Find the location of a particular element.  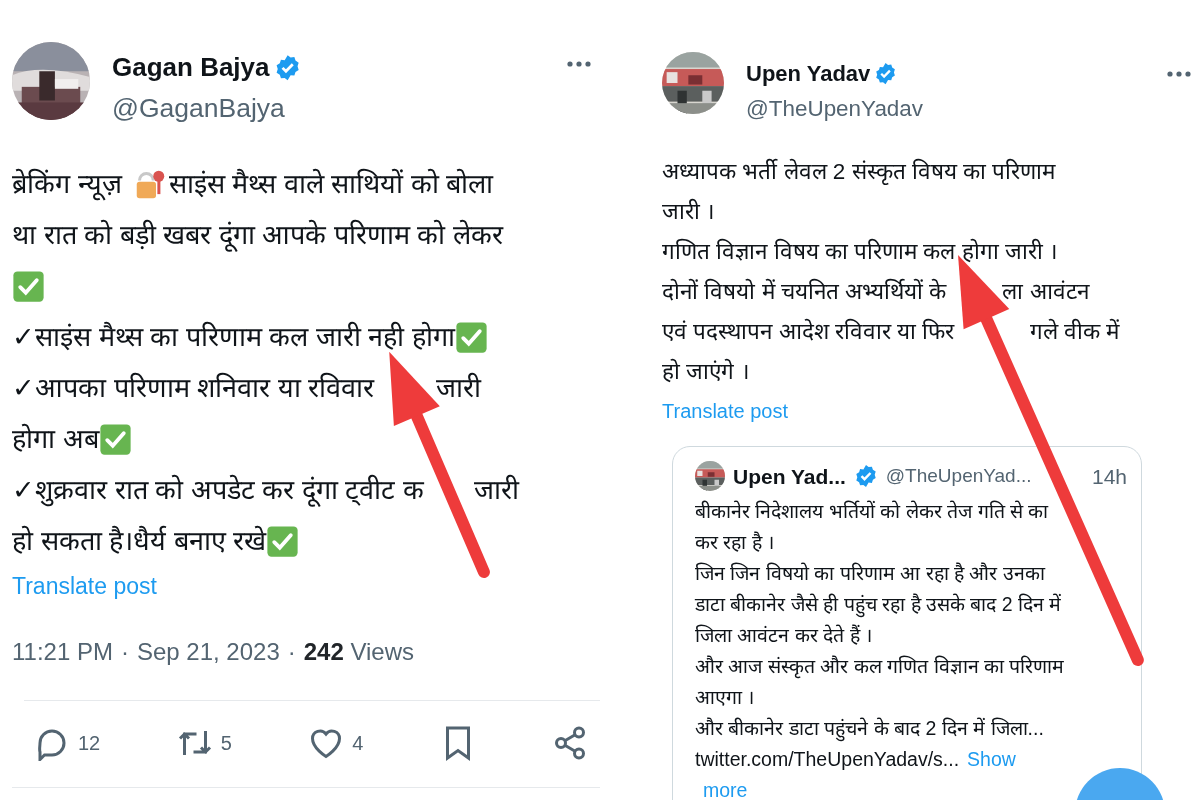

post-text: ब्रेकिंग न्यूज़ is located at coordinates (67, 185).